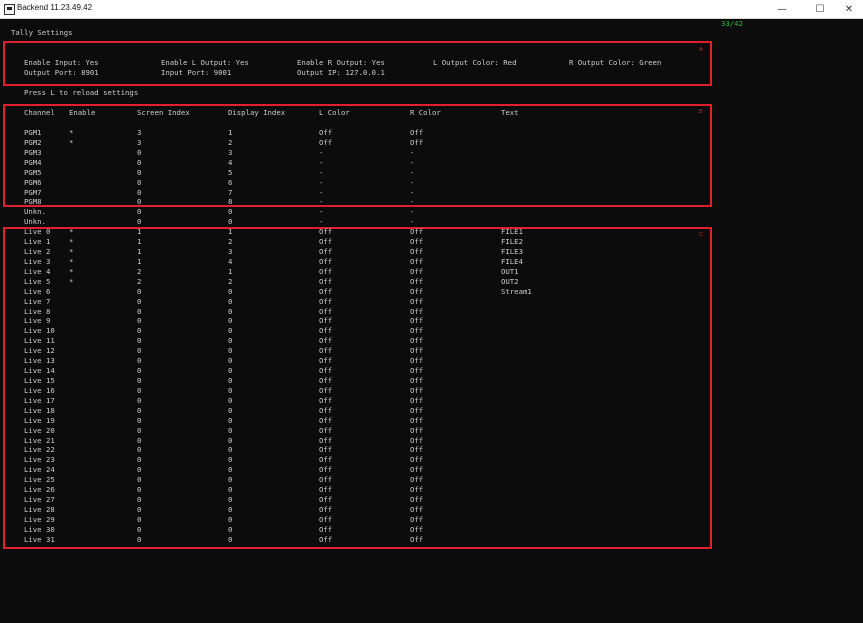 This screenshot has height=623, width=863. I want to click on column-header-channel: Channel, so click(39, 112).